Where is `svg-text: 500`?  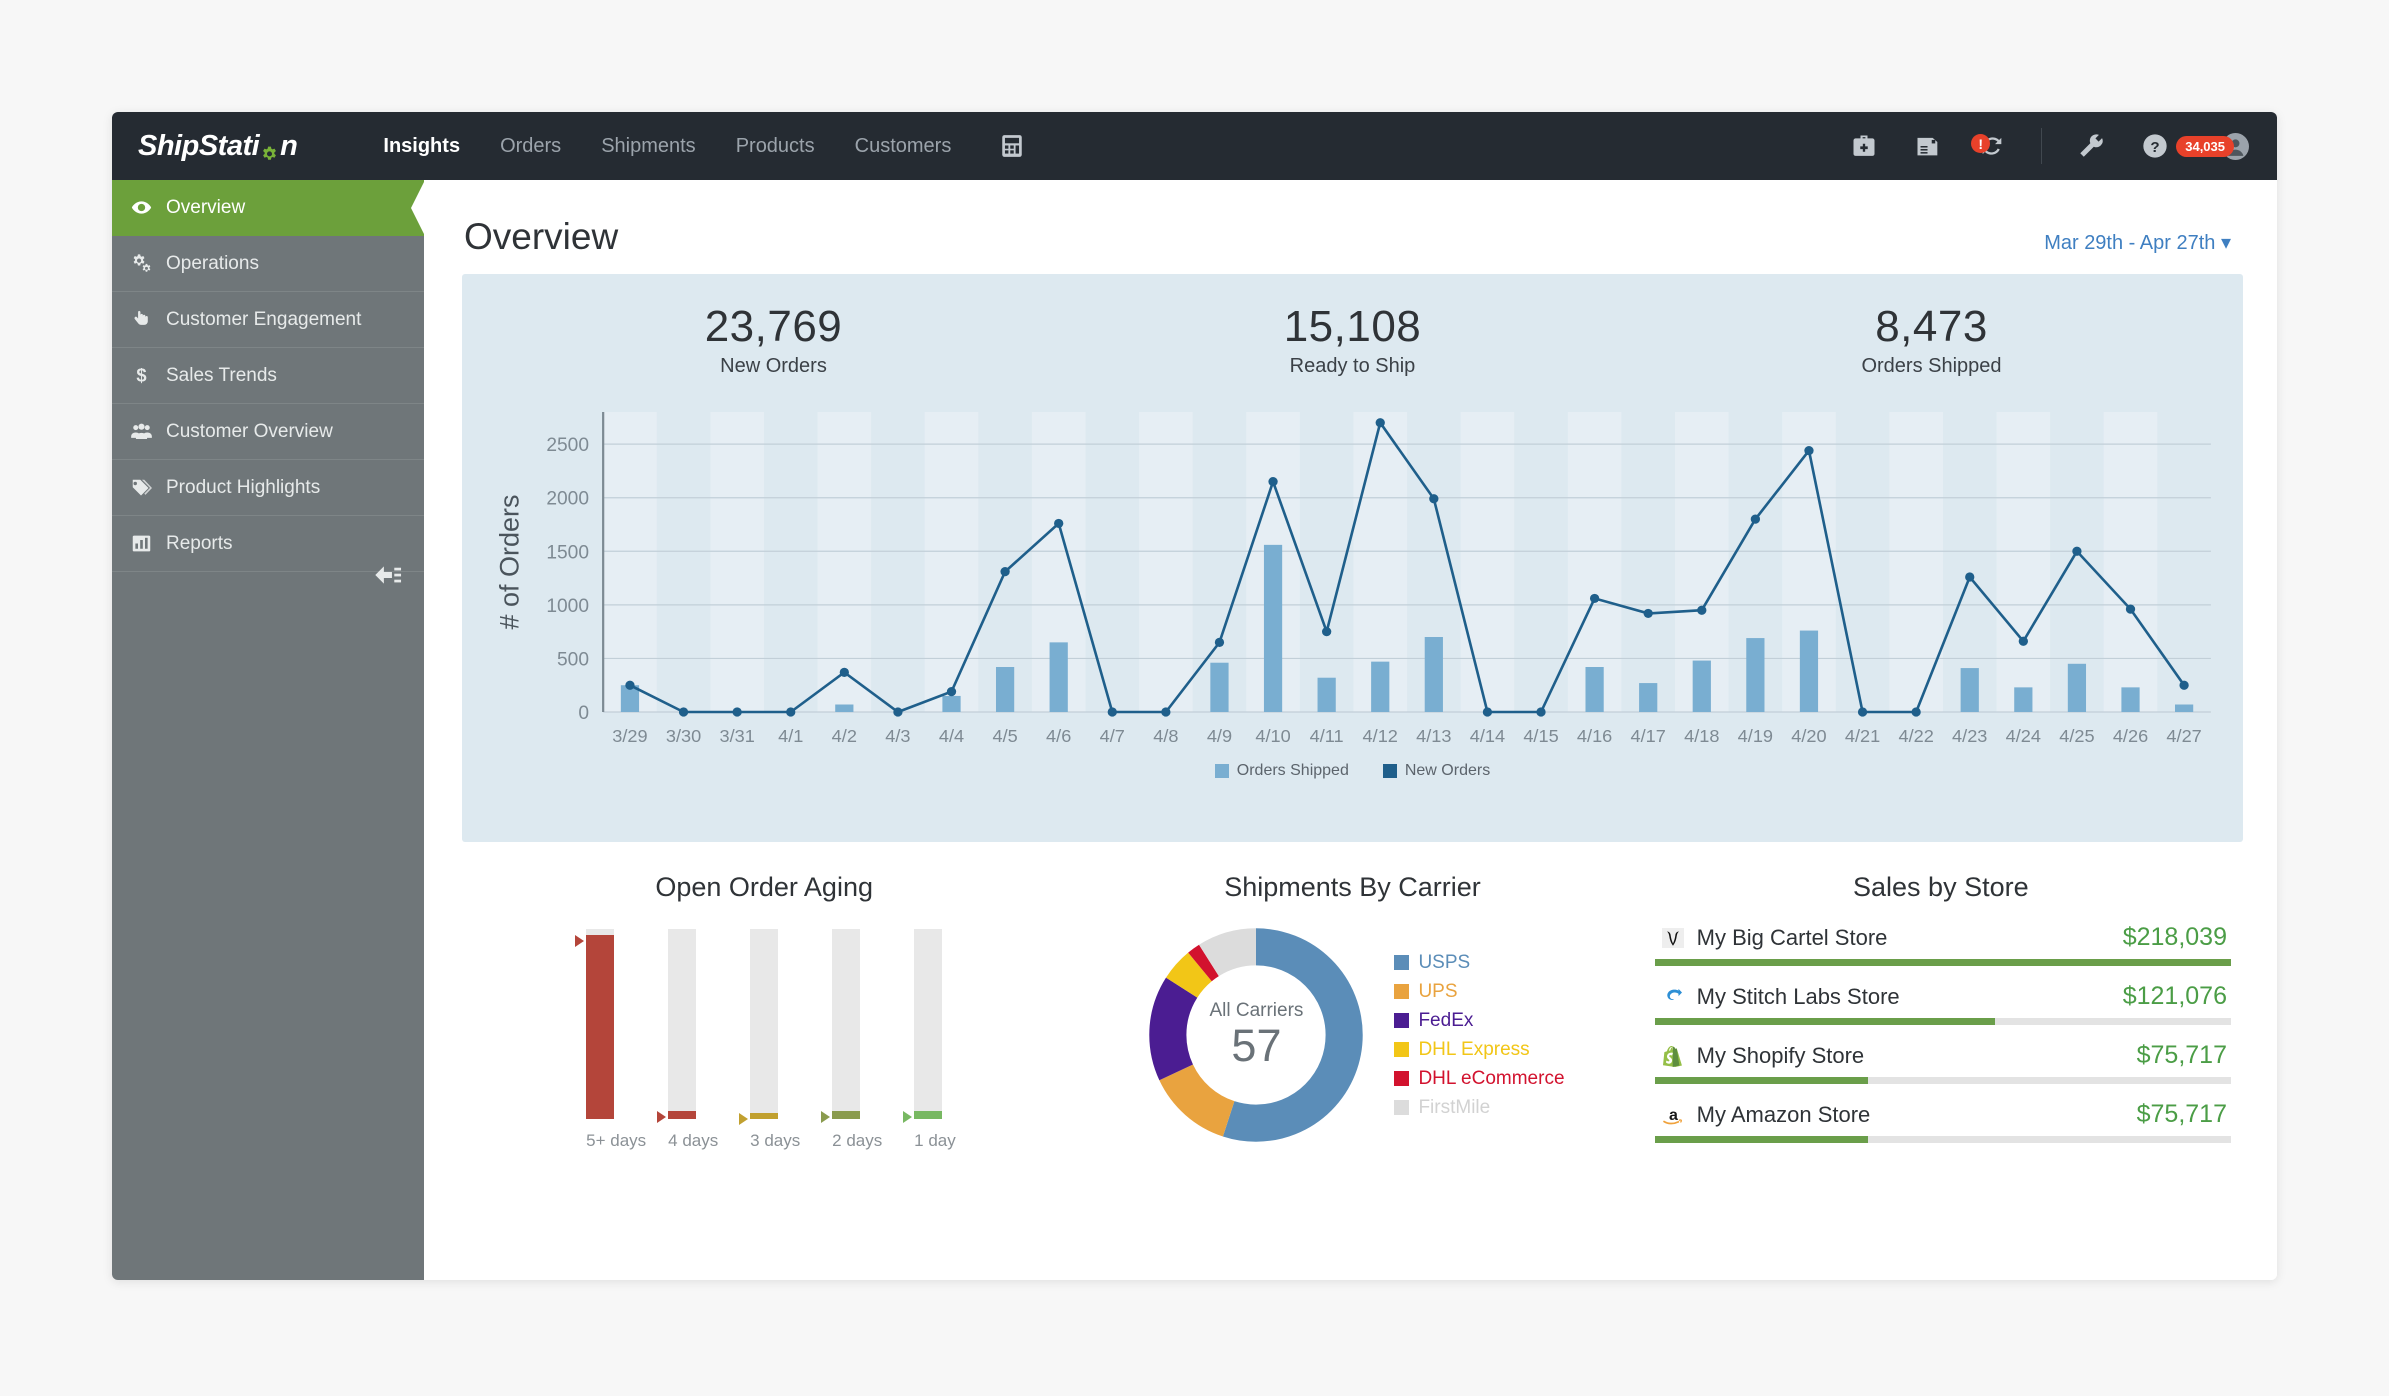 svg-text: 500 is located at coordinates (573, 660).